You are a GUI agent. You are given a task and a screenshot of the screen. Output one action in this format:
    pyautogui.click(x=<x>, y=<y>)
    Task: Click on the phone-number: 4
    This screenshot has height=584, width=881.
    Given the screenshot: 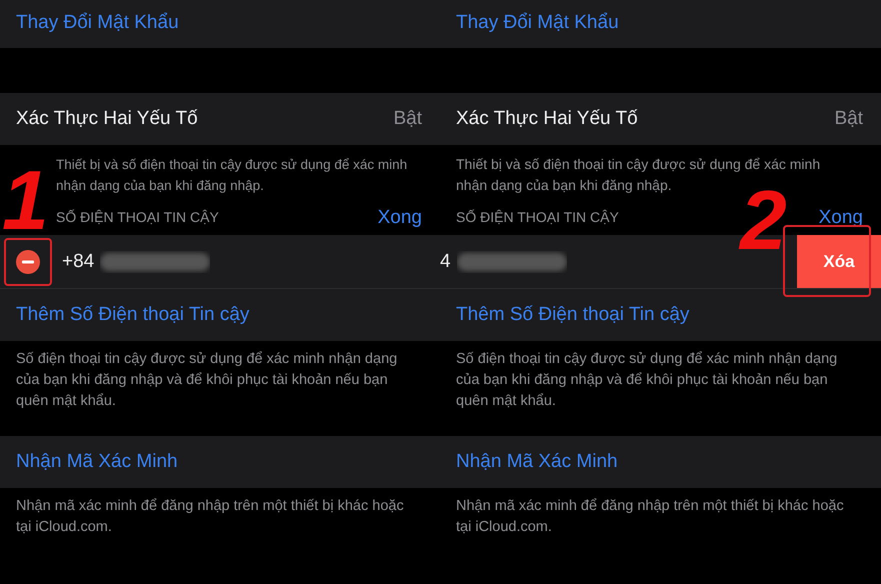 What is the action you would take?
    pyautogui.click(x=445, y=261)
    